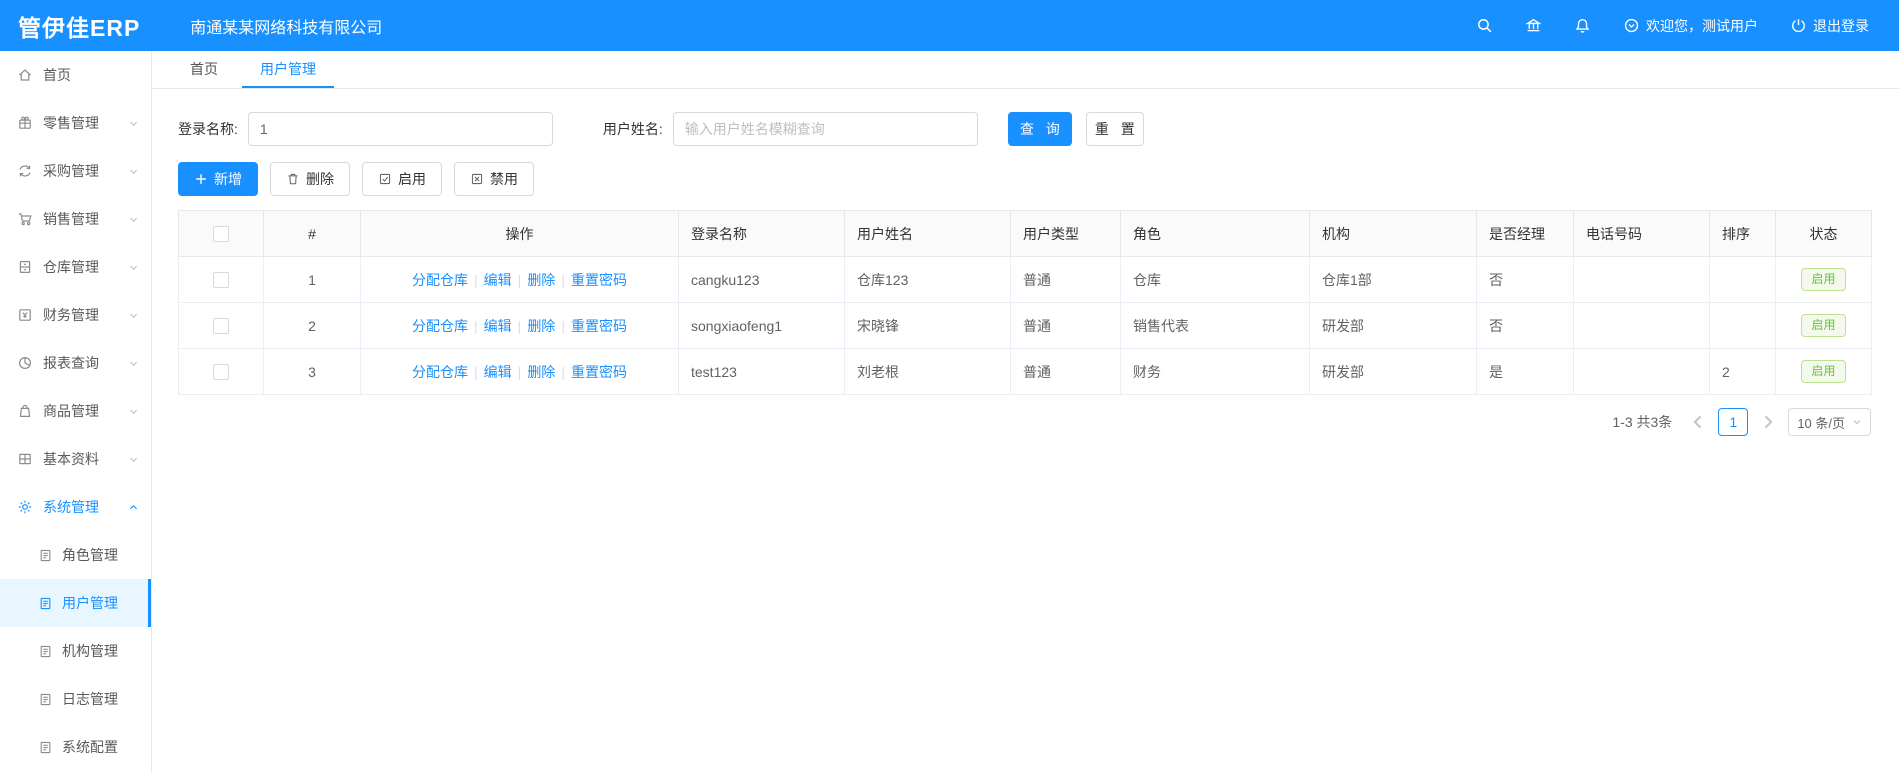  I want to click on pie-chart-icon, so click(25, 363).